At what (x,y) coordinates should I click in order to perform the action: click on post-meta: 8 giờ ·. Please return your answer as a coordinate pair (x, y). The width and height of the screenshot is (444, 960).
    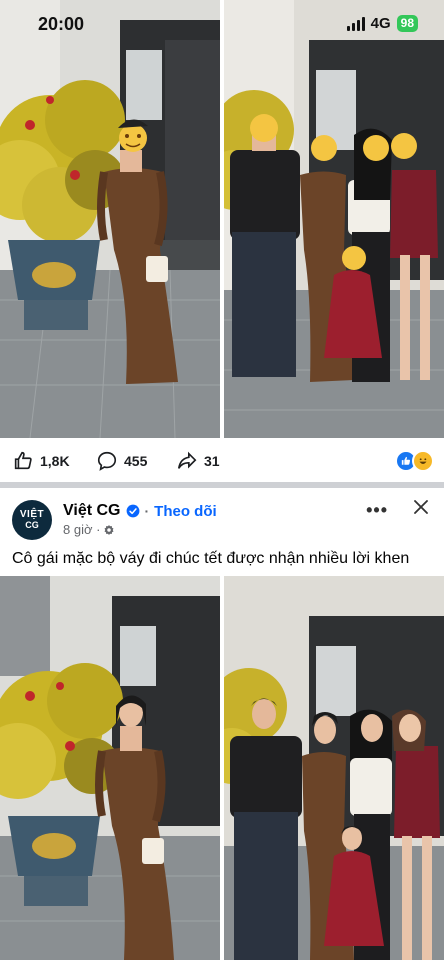
    Looking at the image, I should click on (89, 529).